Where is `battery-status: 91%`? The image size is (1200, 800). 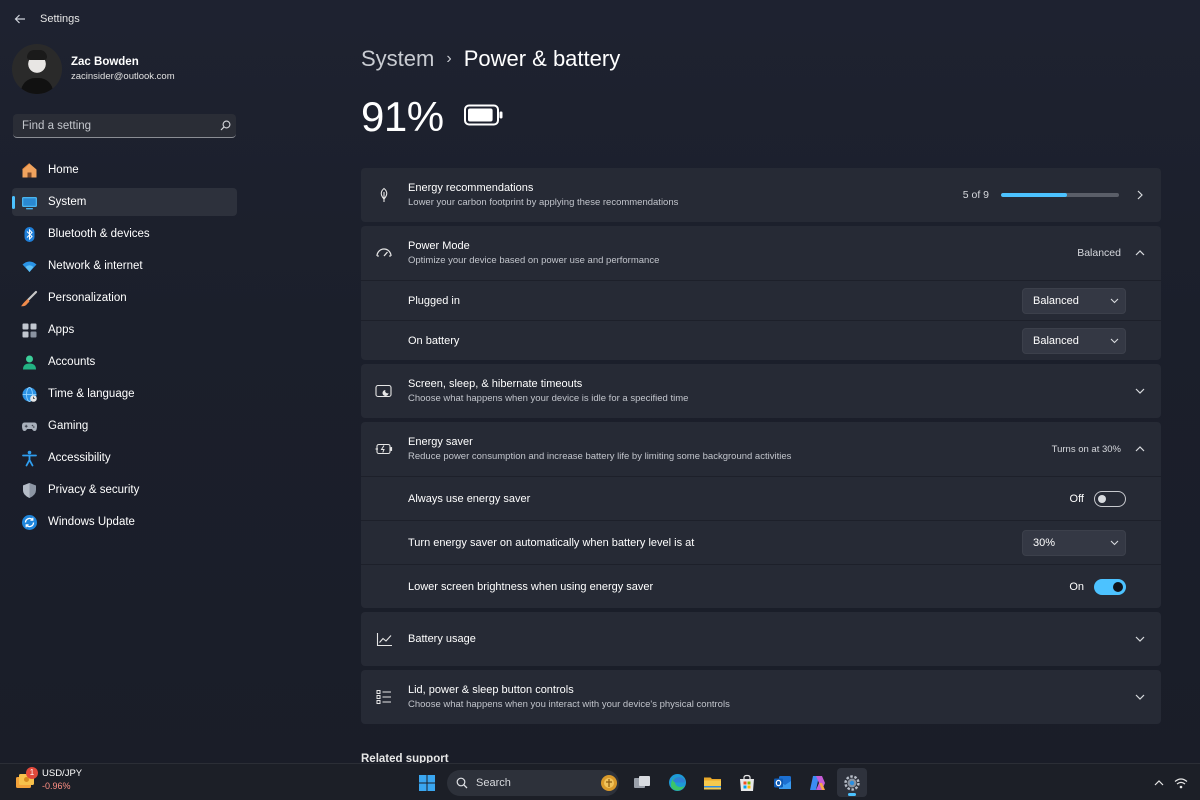 battery-status: 91% is located at coordinates (432, 117).